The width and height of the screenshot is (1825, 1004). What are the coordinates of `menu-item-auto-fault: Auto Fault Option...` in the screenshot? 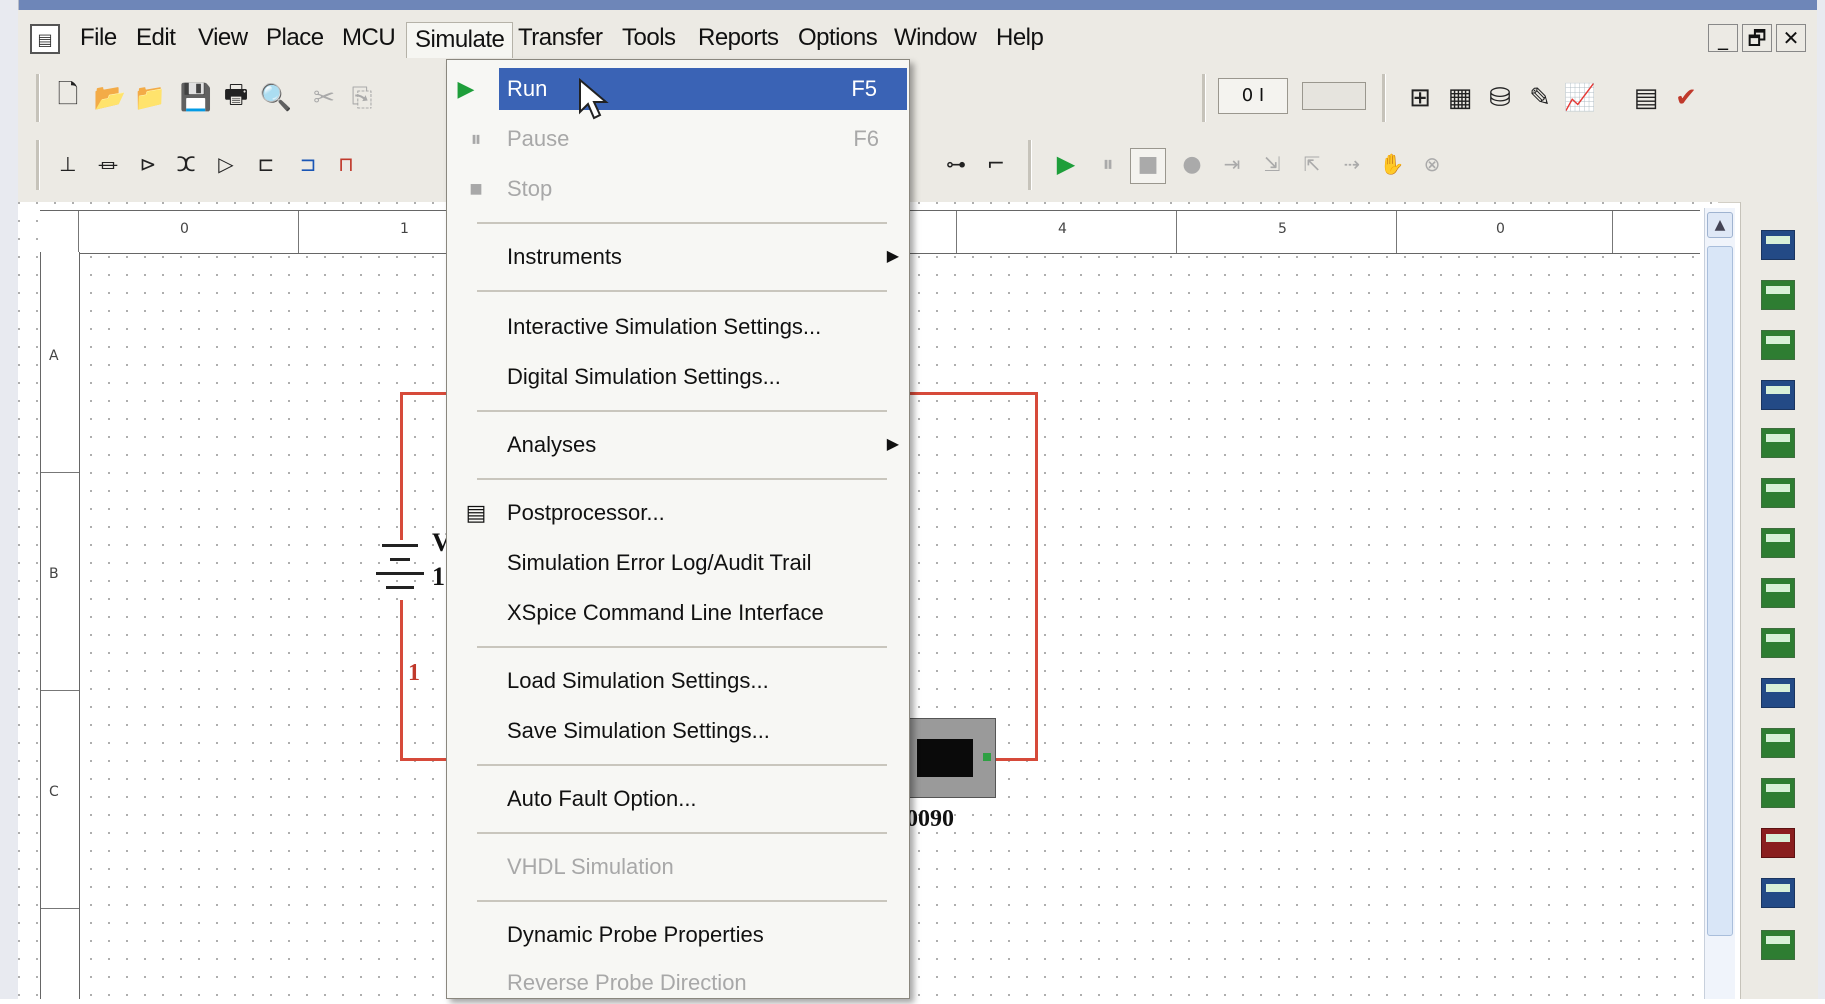 It's located at (678, 799).